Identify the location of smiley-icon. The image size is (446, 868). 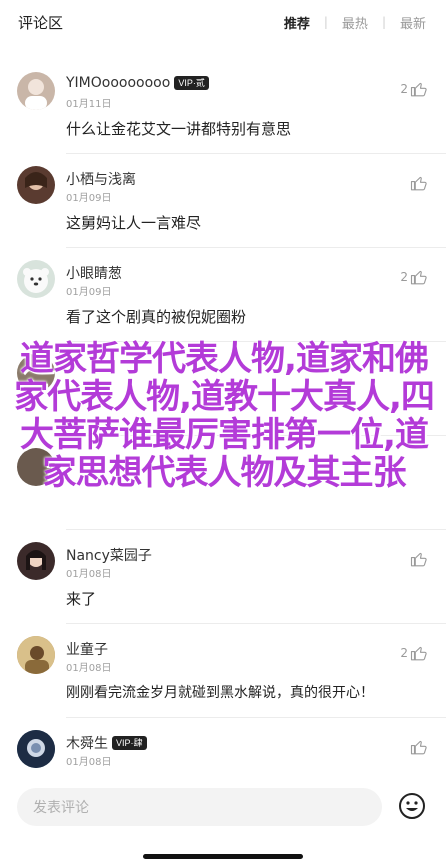
(412, 806).